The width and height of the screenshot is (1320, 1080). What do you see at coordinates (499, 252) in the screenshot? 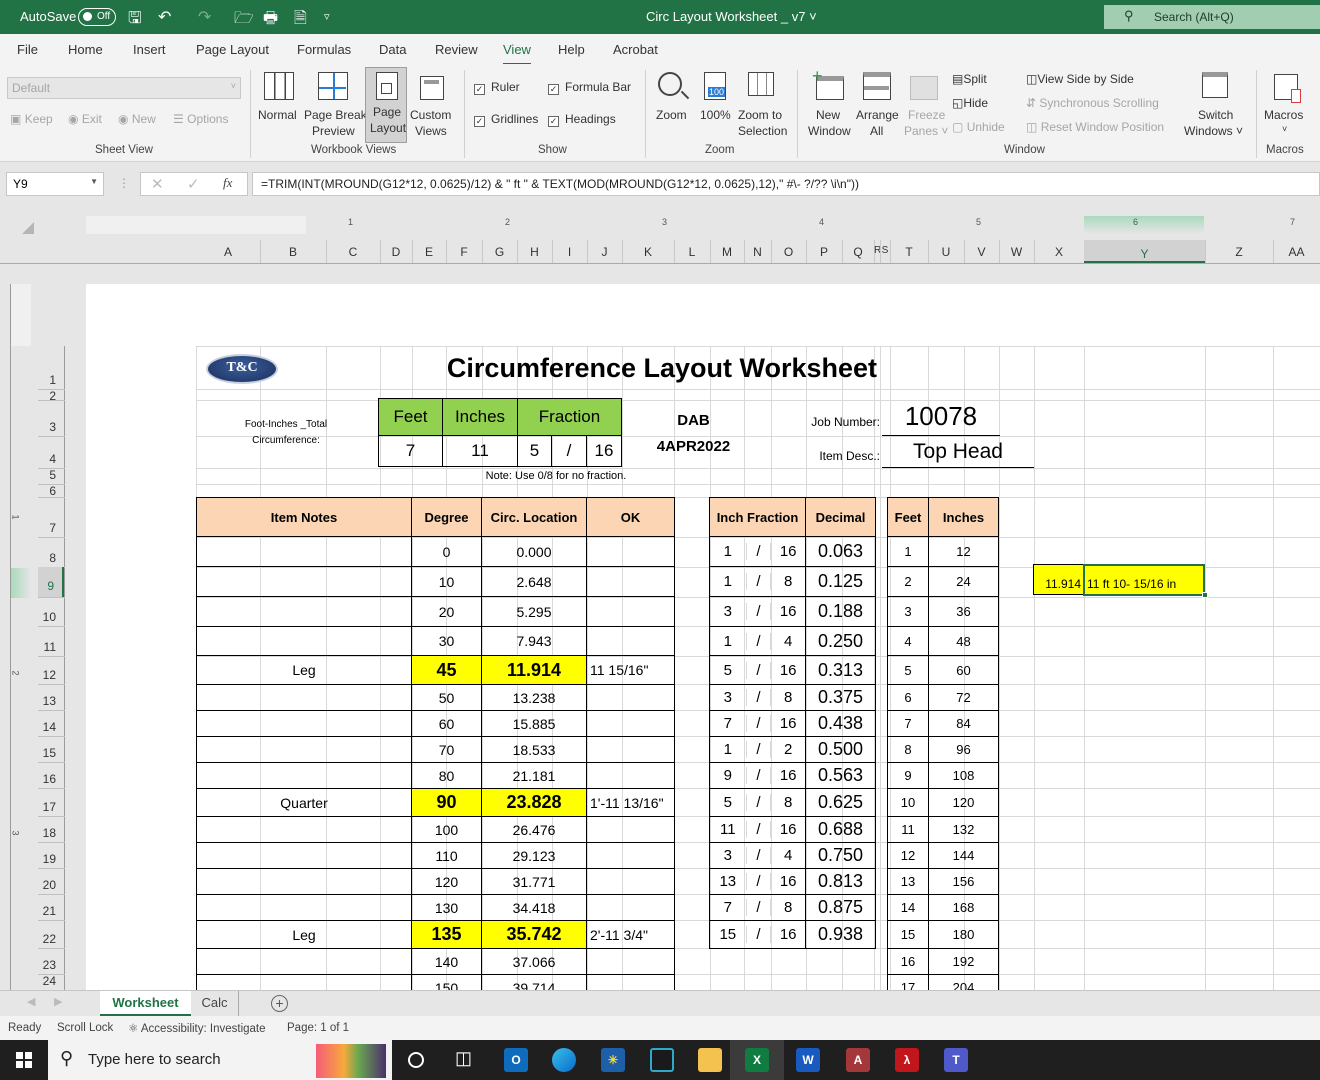
I see `column-header-g: G` at bounding box center [499, 252].